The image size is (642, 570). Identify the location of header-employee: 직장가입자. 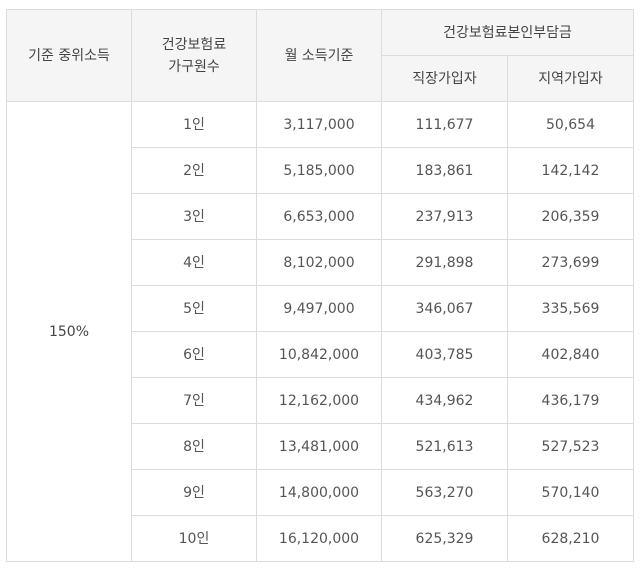
(444, 78).